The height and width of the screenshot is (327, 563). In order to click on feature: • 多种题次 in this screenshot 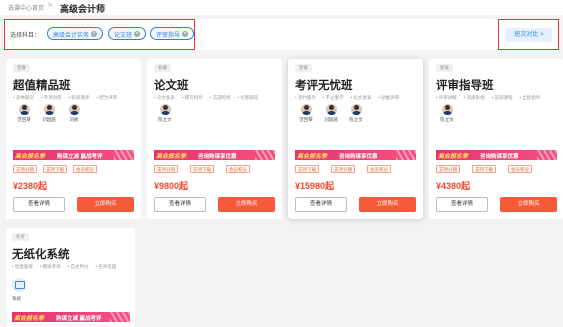, I will do `click(23, 97)`.